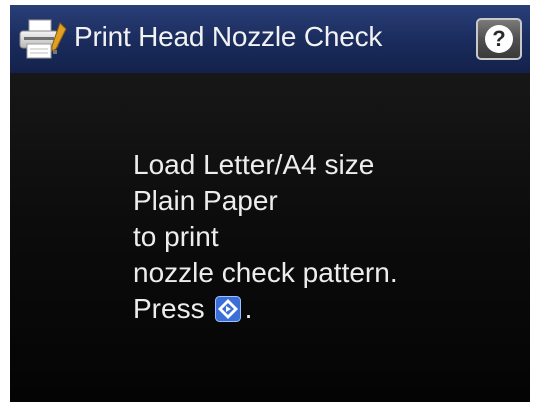 The image size is (538, 405). What do you see at coordinates (254, 164) in the screenshot?
I see `instruction-line-1: Load Letter/A4 size` at bounding box center [254, 164].